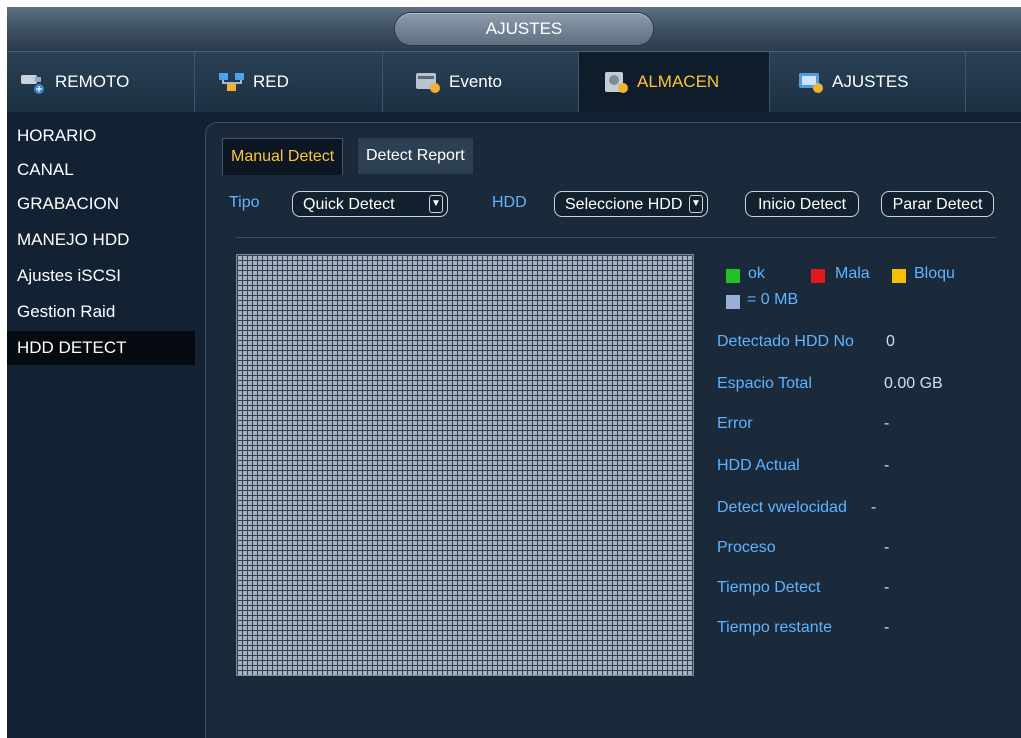  I want to click on info-label-total-space: Espacio Total, so click(764, 383).